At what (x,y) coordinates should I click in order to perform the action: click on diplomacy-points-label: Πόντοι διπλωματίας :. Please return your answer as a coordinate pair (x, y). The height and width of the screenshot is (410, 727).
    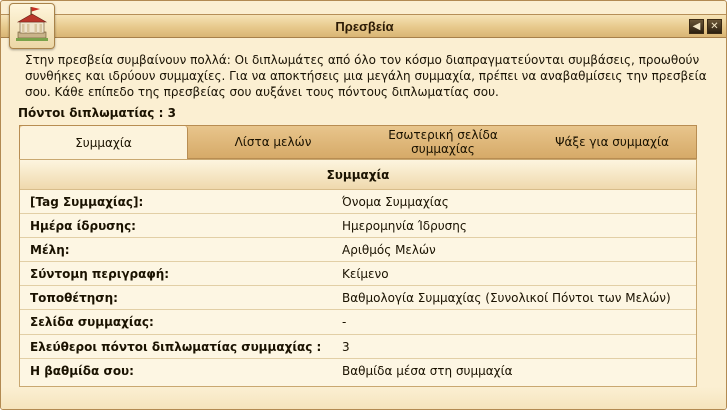
    Looking at the image, I should click on (91, 113).